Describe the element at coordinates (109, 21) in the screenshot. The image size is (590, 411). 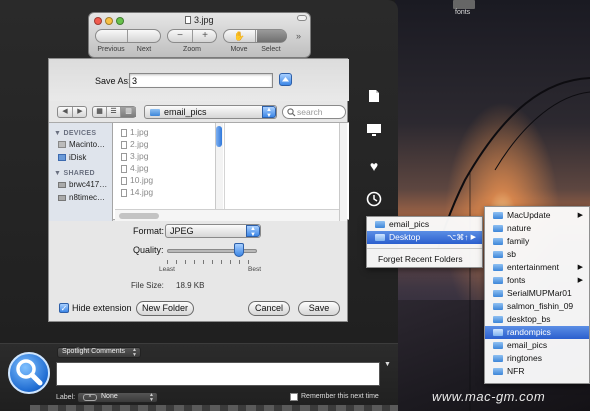
I see `minimize-button` at that location.